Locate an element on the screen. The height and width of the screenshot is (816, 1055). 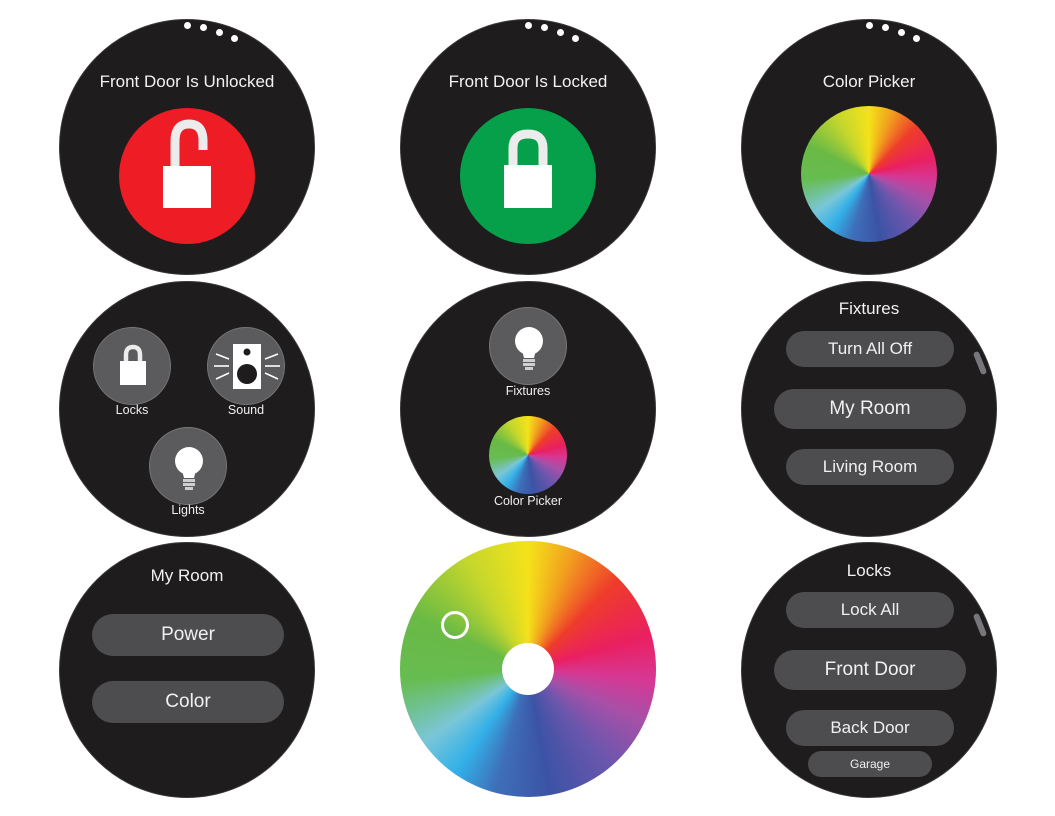
list-item-turn-all-off: Turn All Off is located at coordinates (870, 349).